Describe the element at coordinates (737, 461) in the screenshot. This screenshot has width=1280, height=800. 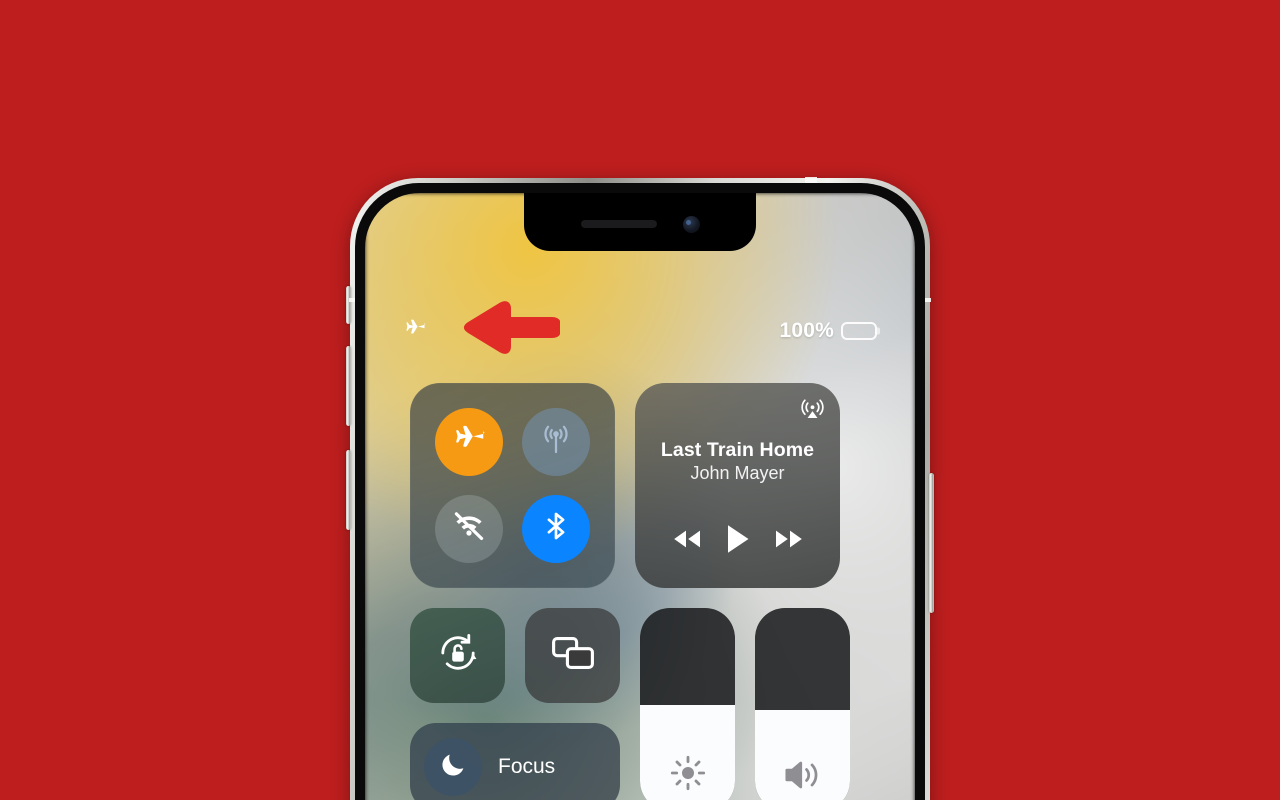
I see `now-playing-text: Last Train Home John Mayer` at that location.